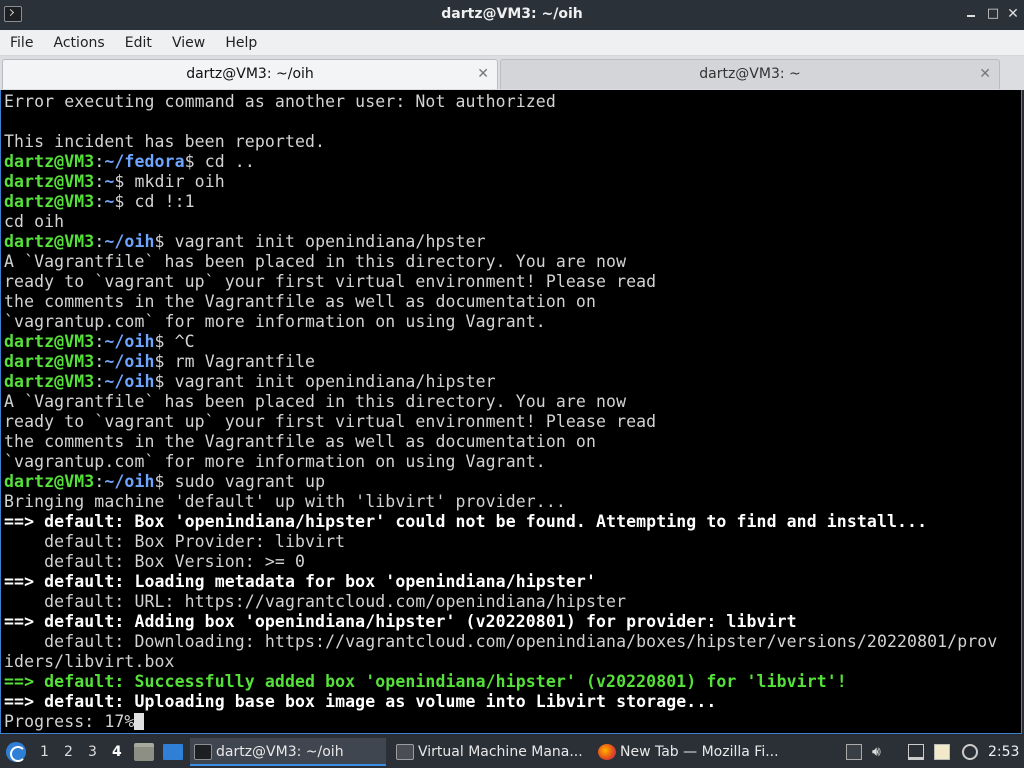 This screenshot has height=768, width=1024. I want to click on terminal-segment: ~/fedora, so click(144, 161).